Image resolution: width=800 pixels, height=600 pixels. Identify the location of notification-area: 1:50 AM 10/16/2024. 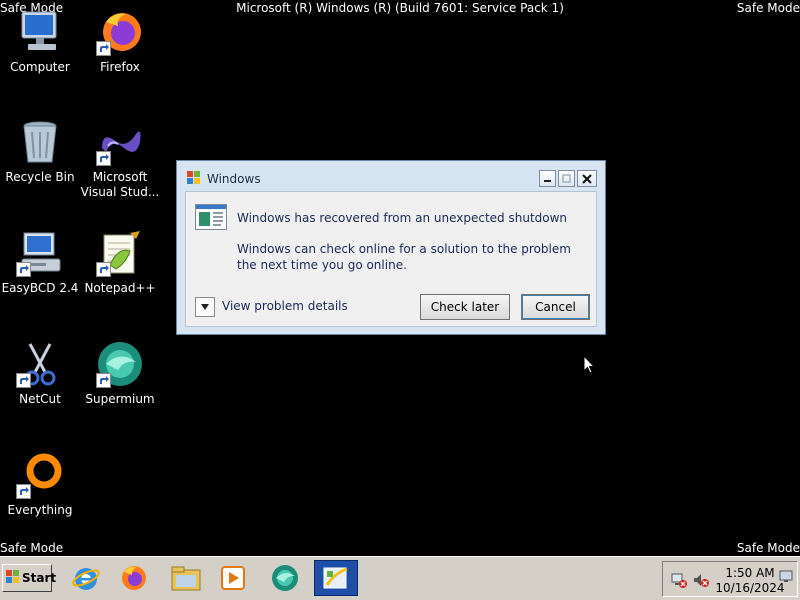
(730, 579).